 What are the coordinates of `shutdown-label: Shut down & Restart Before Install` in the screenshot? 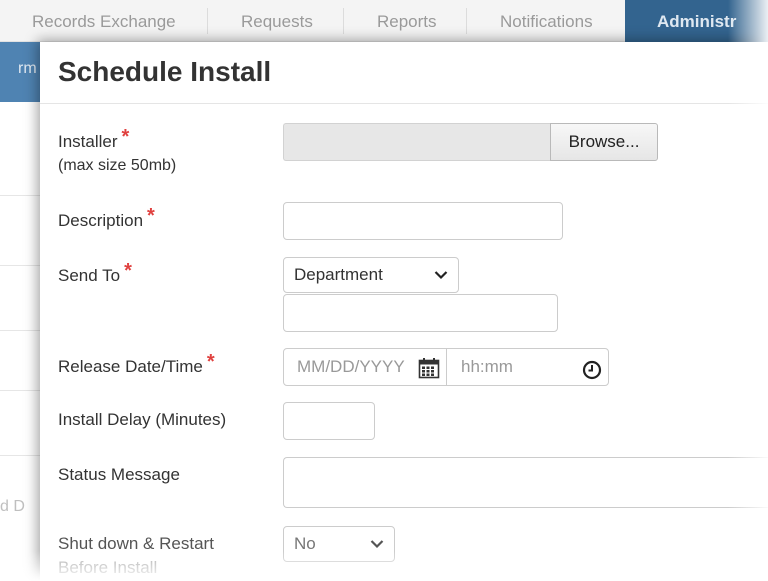 It's located at (136, 556).